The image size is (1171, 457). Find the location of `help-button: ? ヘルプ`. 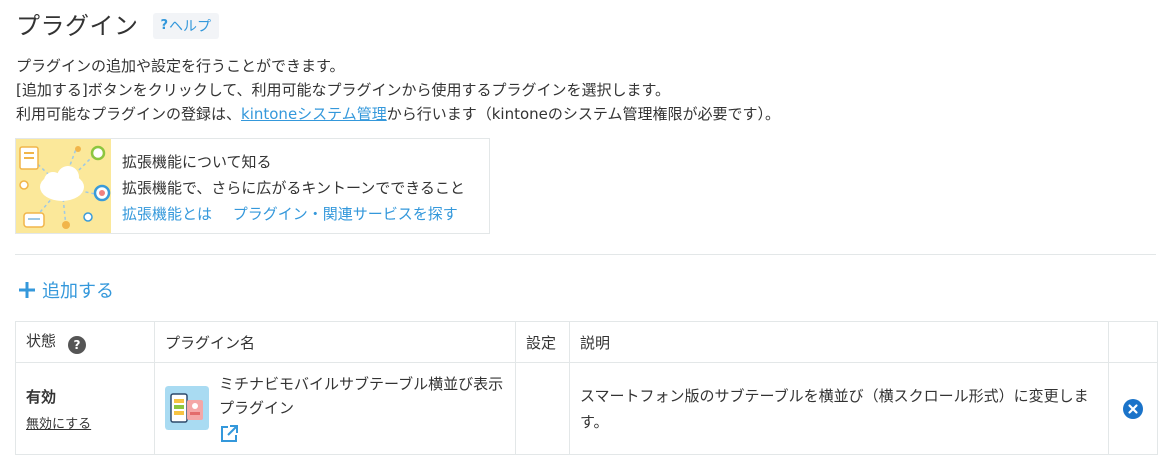

help-button: ? ヘルプ is located at coordinates (186, 25).